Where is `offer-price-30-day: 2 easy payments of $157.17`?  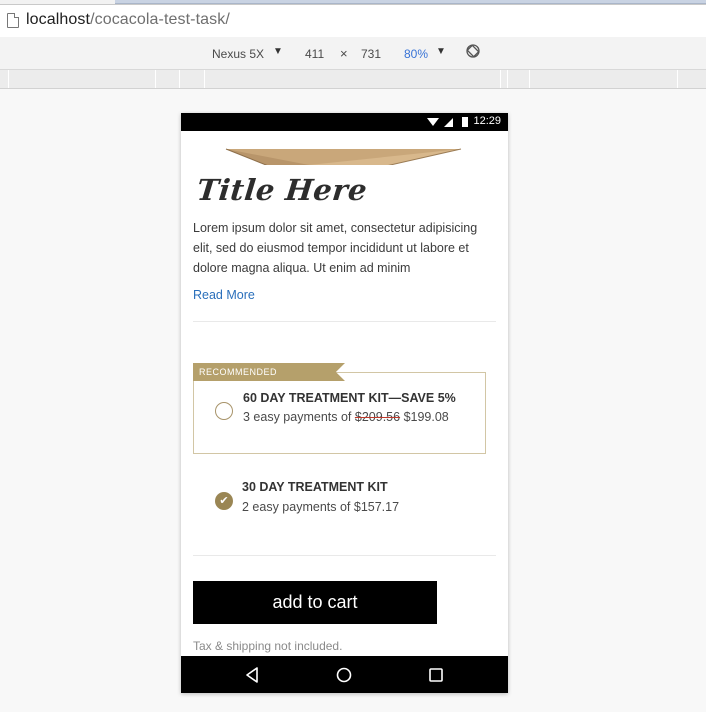 offer-price-30-day: 2 easy payments of $157.17 is located at coordinates (321, 507).